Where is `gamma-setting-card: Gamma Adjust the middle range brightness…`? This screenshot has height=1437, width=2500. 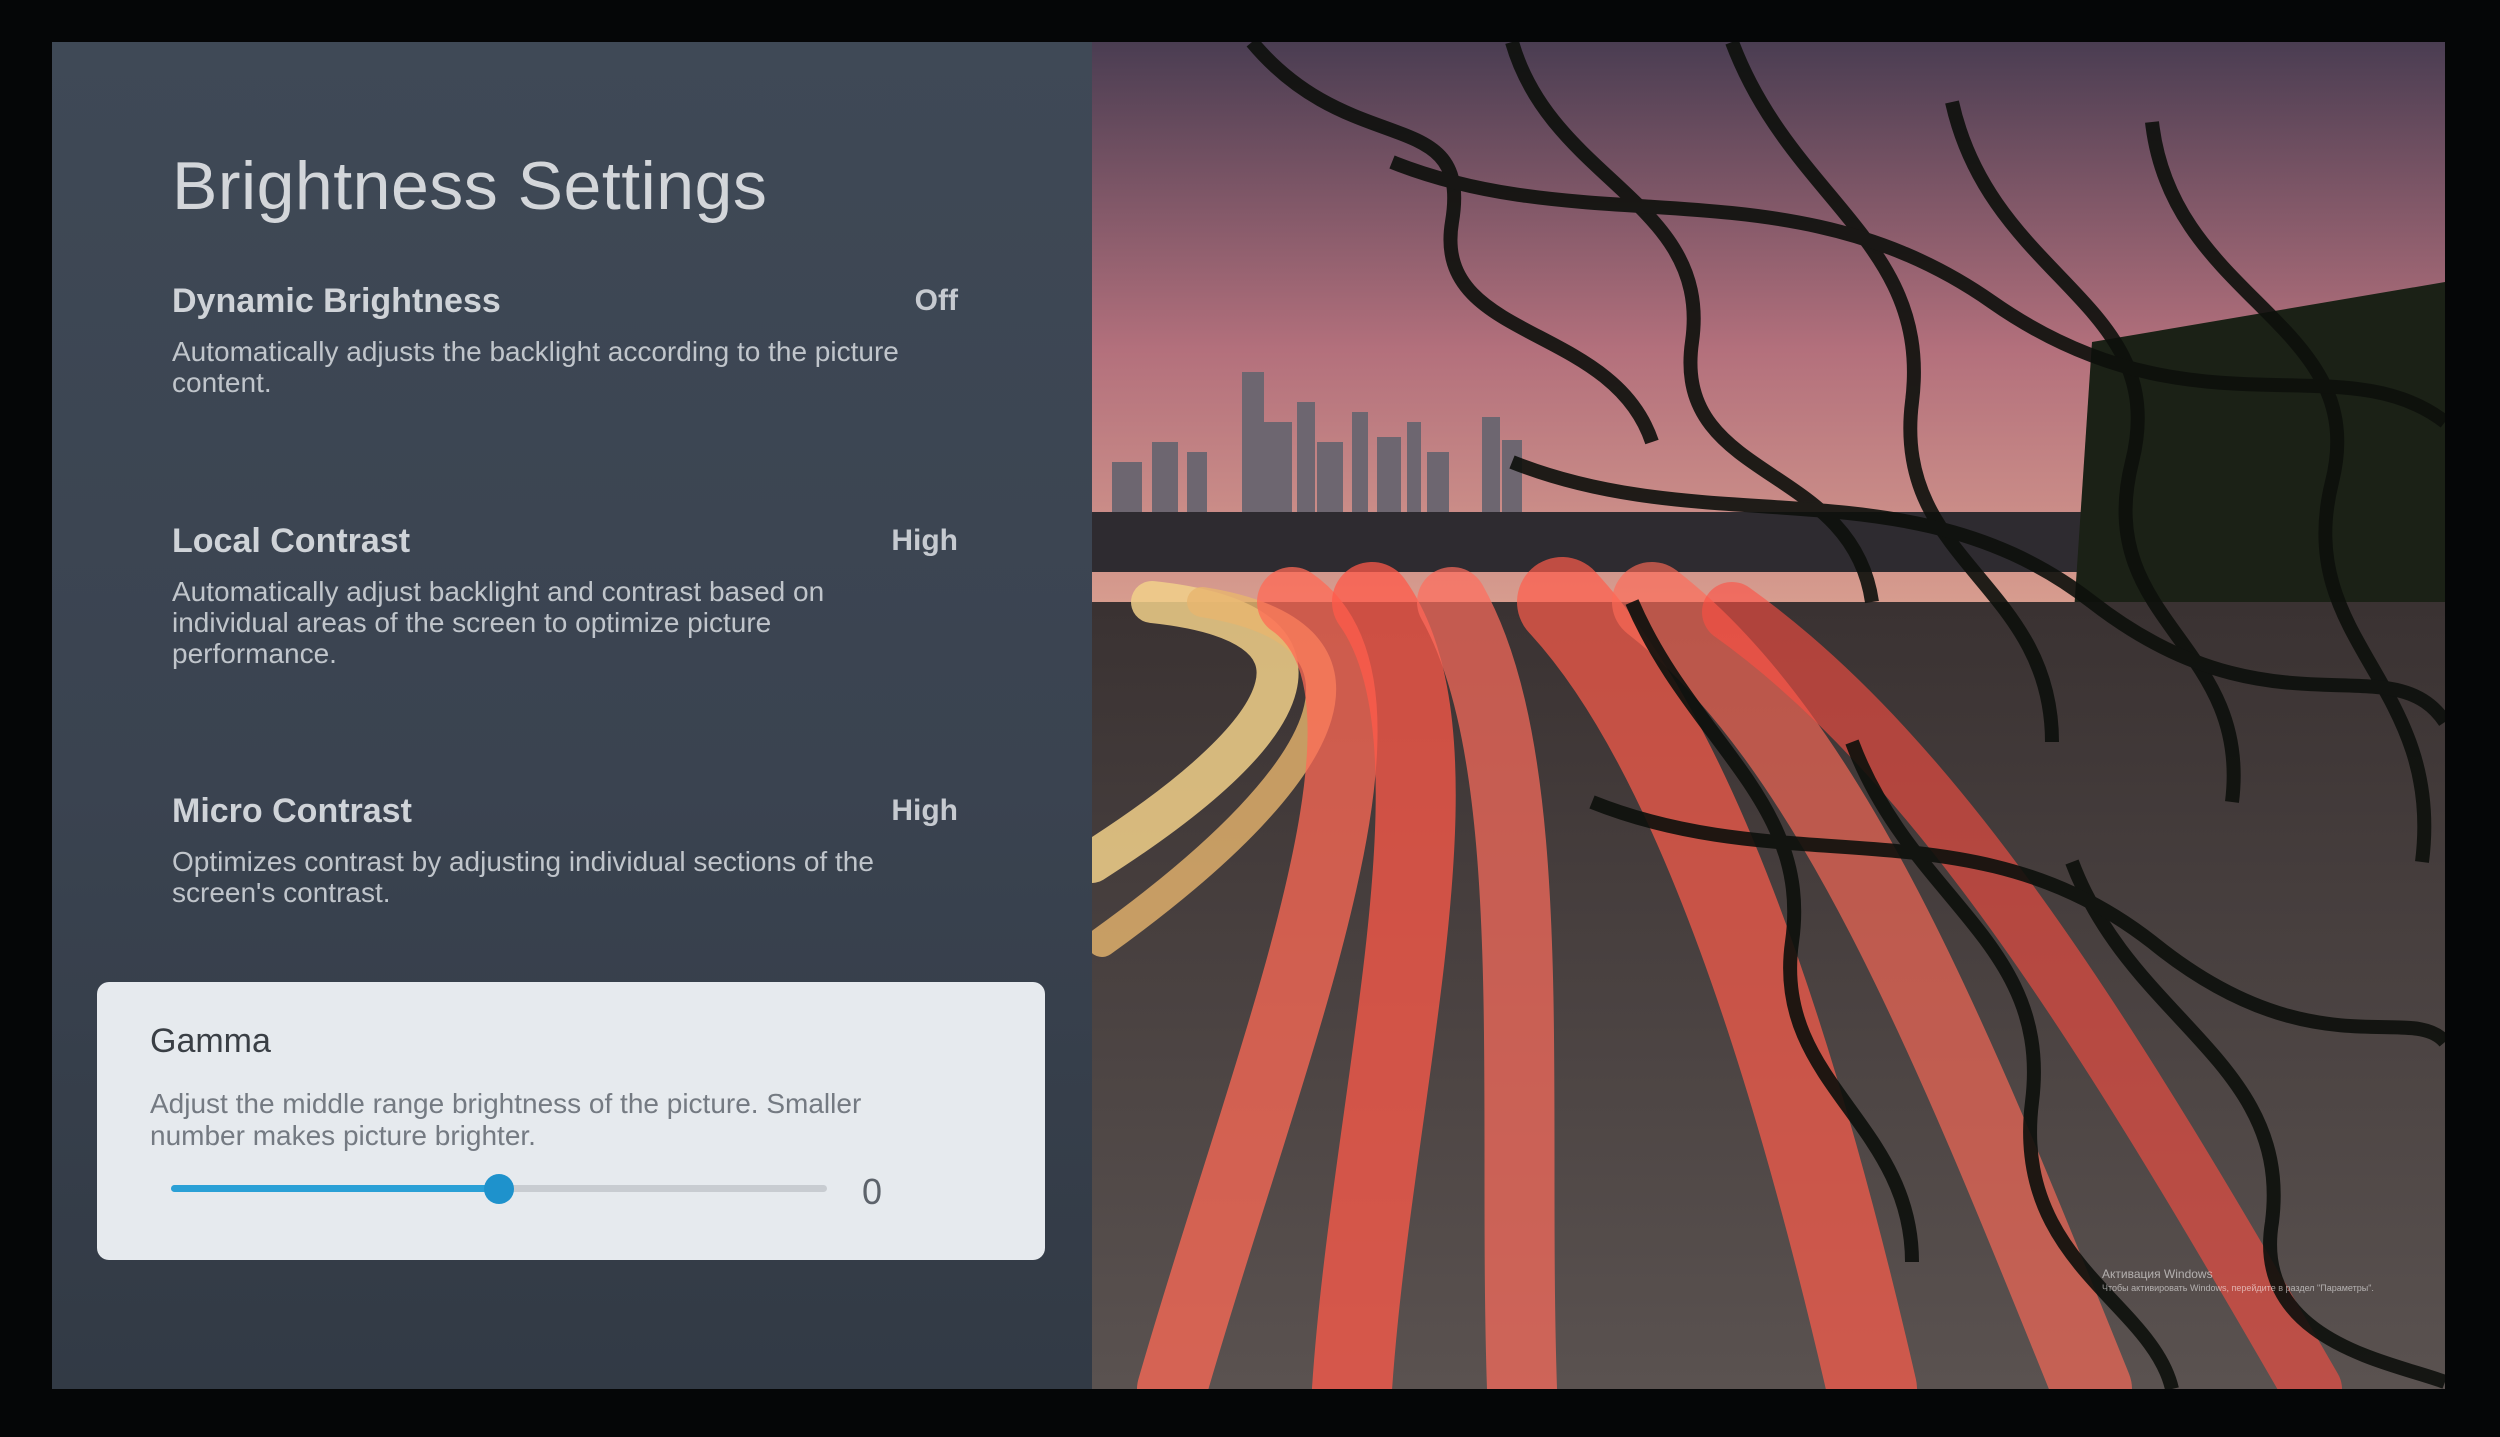
gamma-setting-card: Gamma Adjust the middle range brightness… is located at coordinates (571, 1121).